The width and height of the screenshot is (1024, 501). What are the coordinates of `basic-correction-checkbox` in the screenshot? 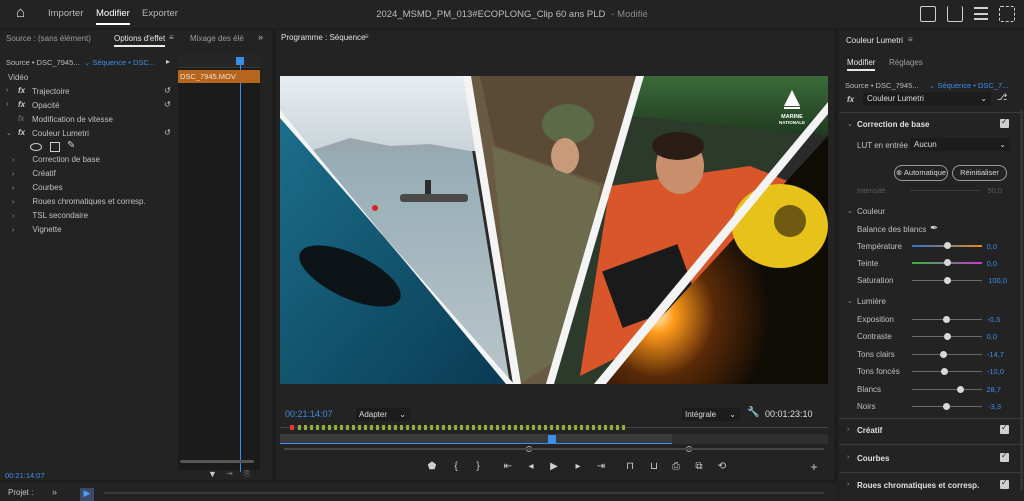 It's located at (1004, 122).